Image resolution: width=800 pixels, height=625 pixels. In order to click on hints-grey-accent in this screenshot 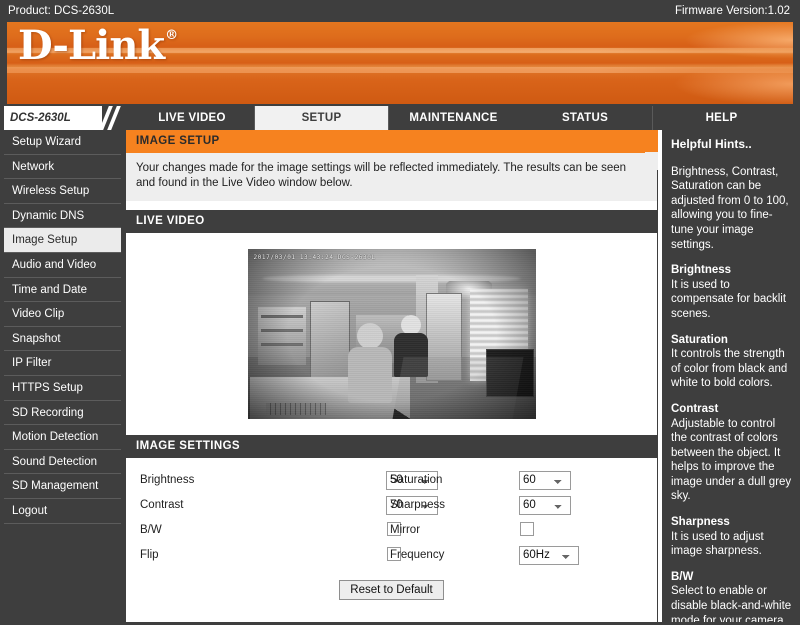, I will do `click(651, 161)`.